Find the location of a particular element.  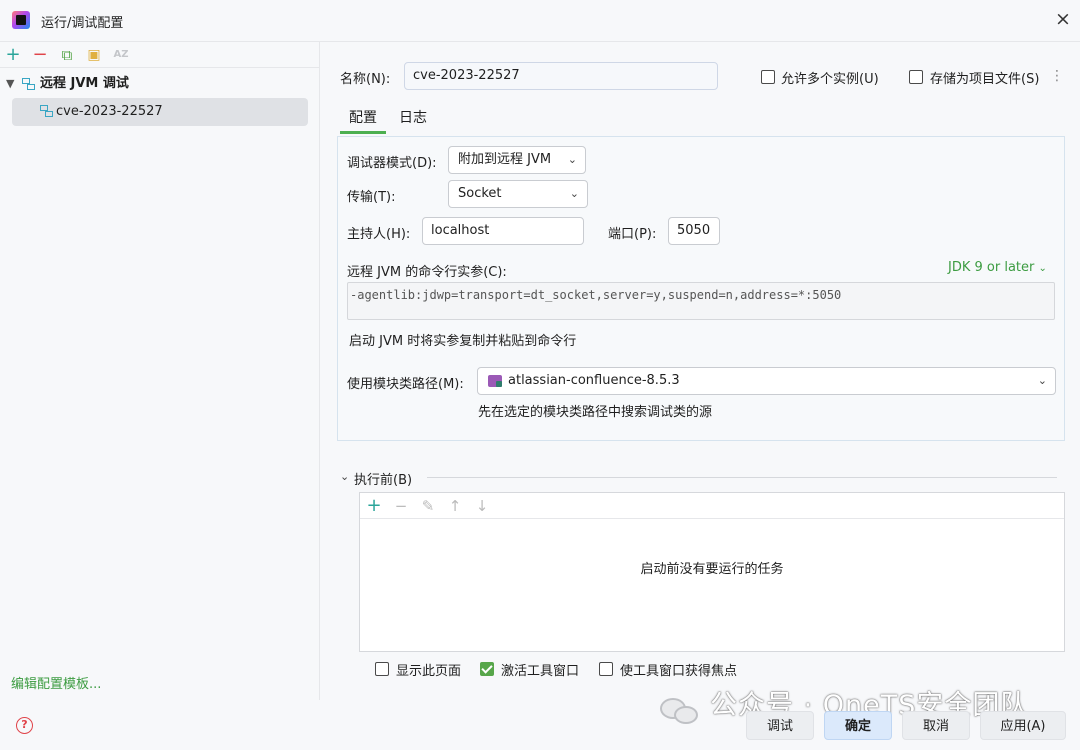

tasks-empty-text: 启动前没有要运行的任务 is located at coordinates (712, 569).